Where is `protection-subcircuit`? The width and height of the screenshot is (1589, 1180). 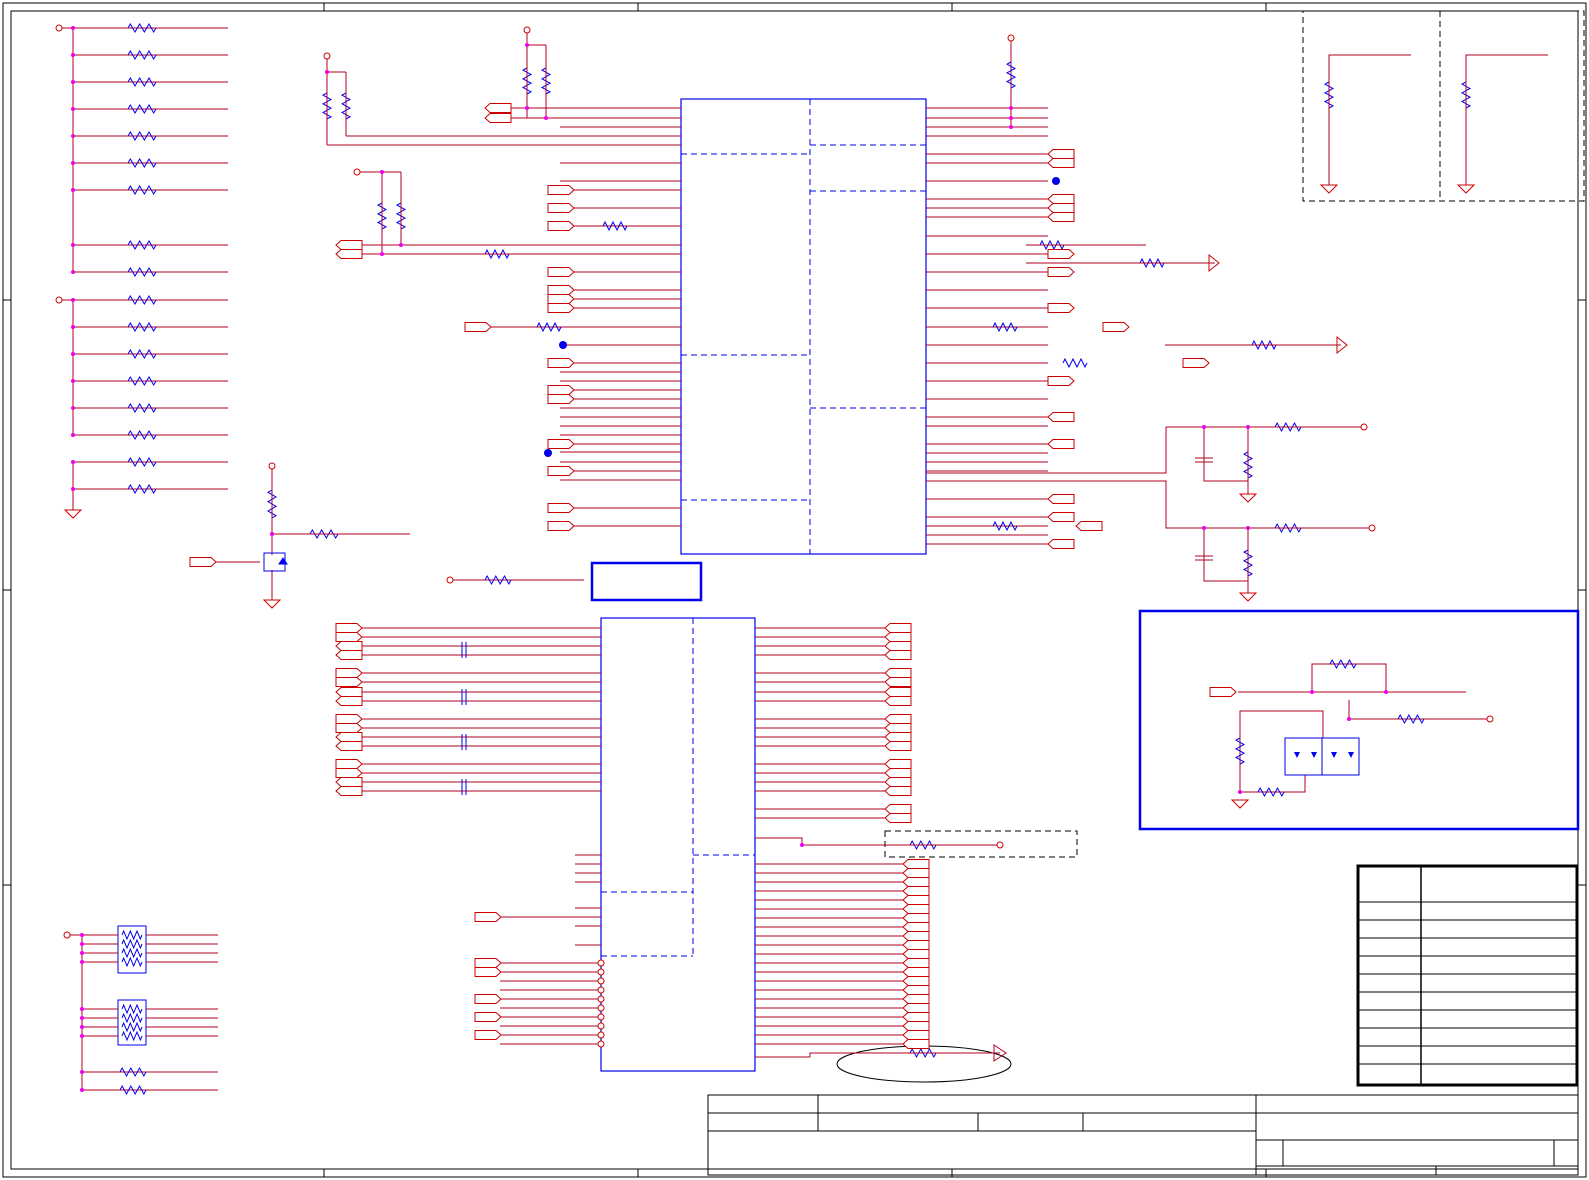
protection-subcircuit is located at coordinates (1359, 720).